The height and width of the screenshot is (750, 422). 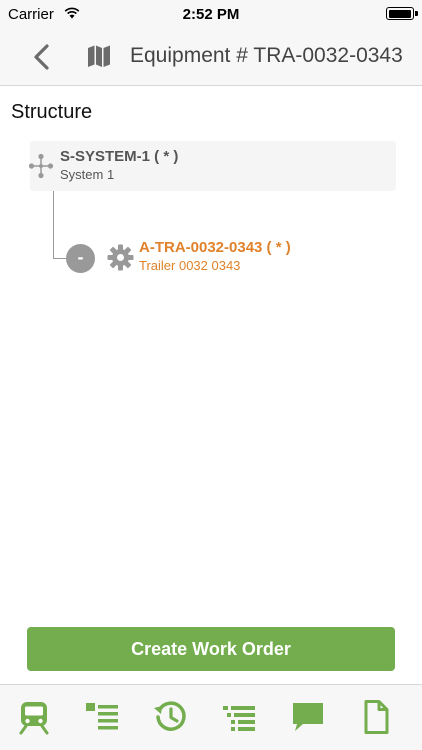 I want to click on tree-root-subtitle: System 1, so click(x=87, y=174).